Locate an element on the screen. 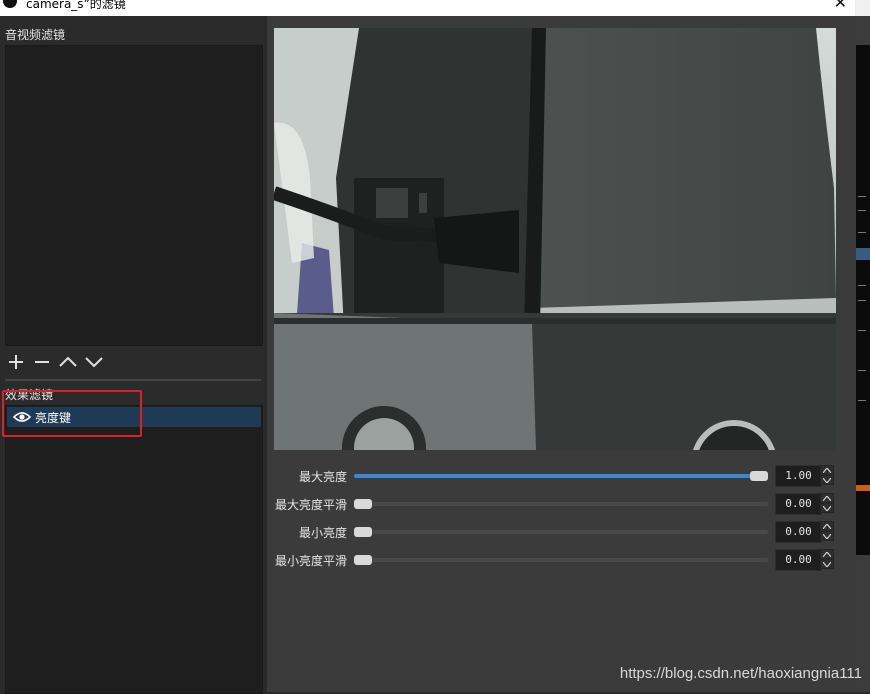  property-row: 最小亮度平滑 0.00 is located at coordinates (561, 560).